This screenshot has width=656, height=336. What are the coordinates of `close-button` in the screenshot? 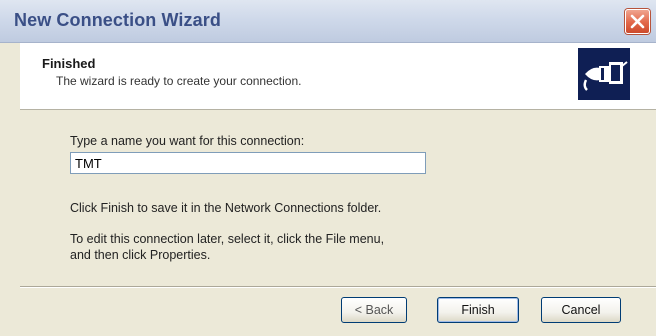 It's located at (637, 21).